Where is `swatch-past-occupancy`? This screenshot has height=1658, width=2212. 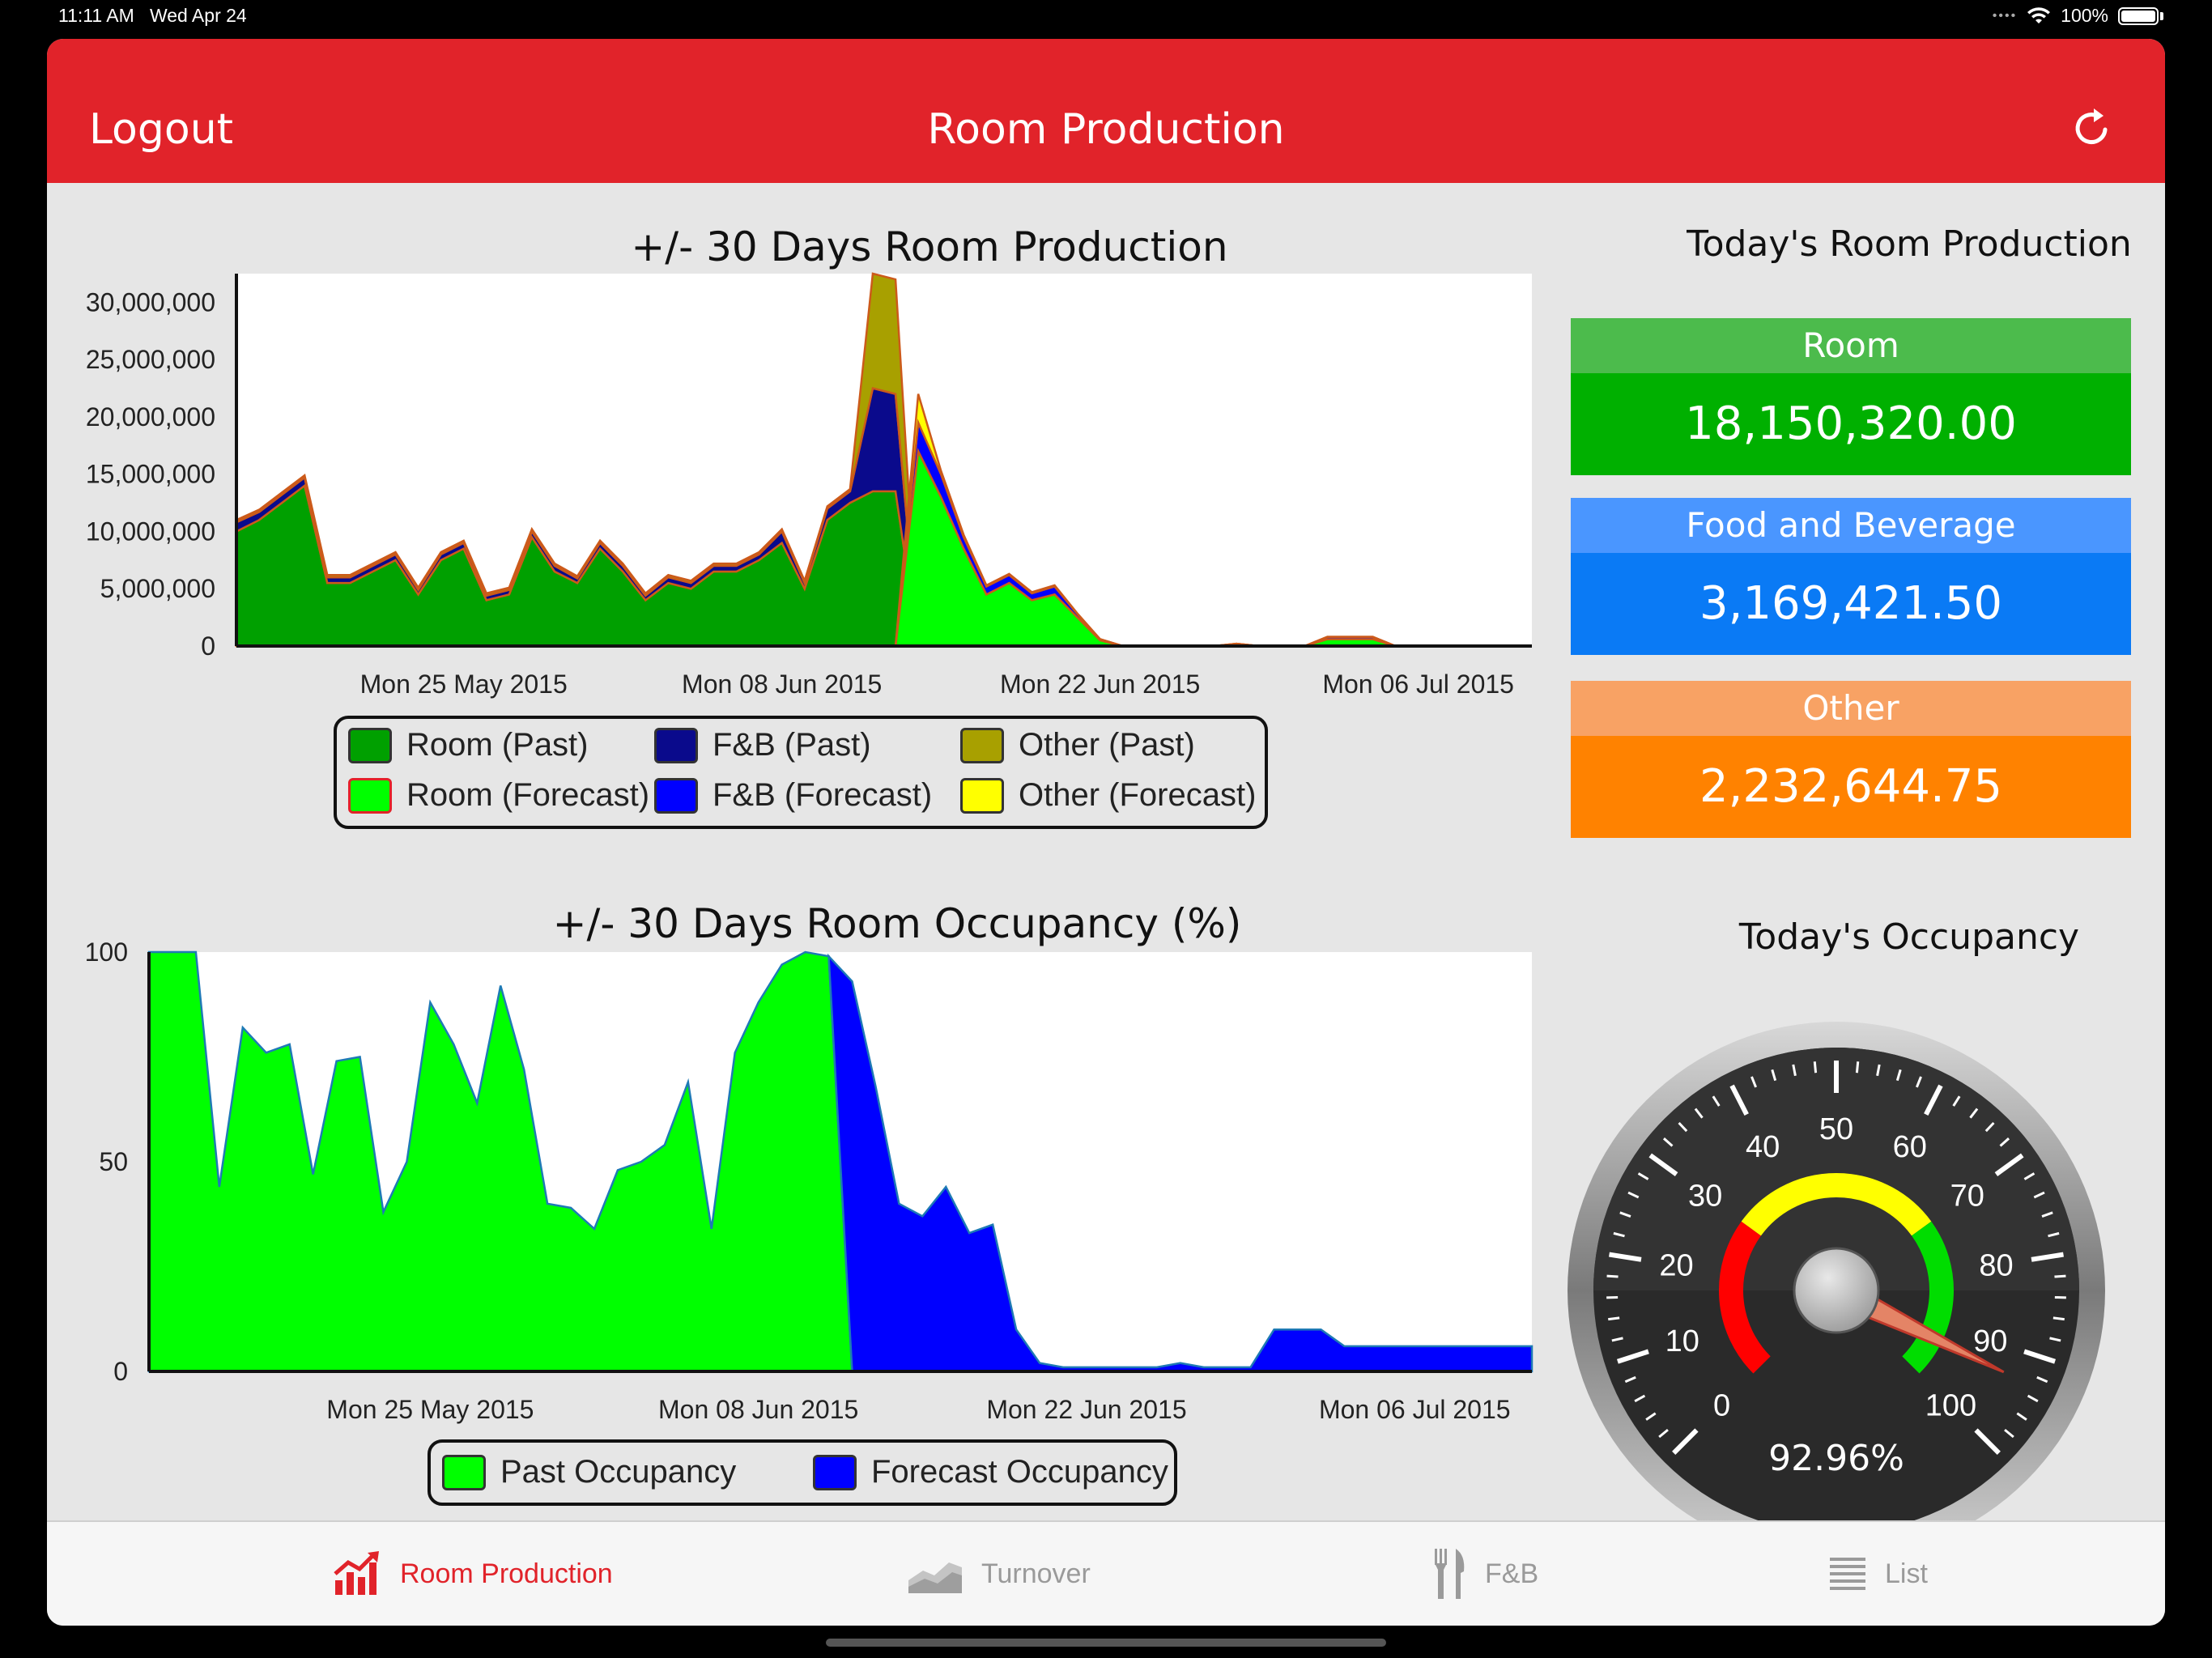 swatch-past-occupancy is located at coordinates (464, 1472).